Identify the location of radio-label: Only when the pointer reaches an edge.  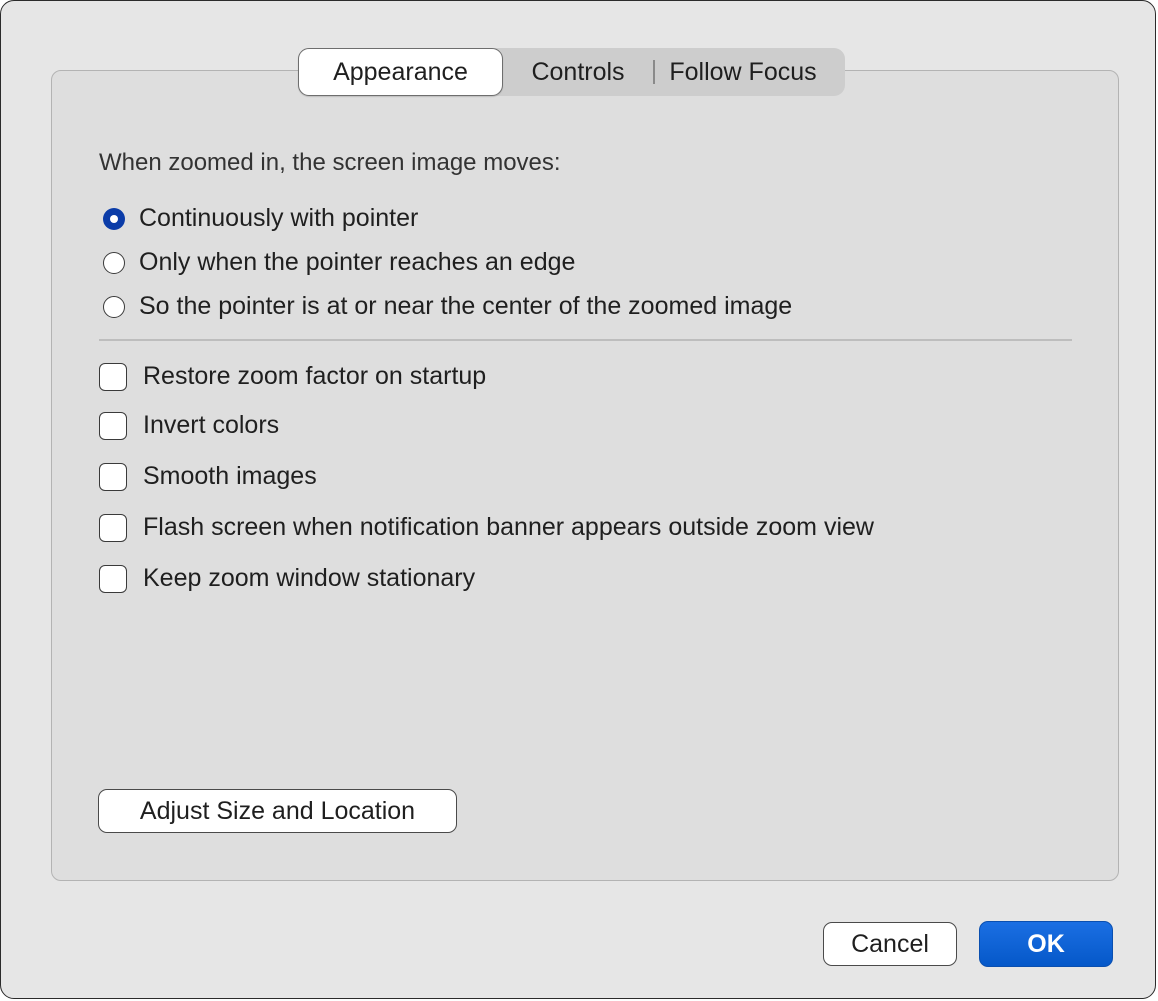
(357, 262).